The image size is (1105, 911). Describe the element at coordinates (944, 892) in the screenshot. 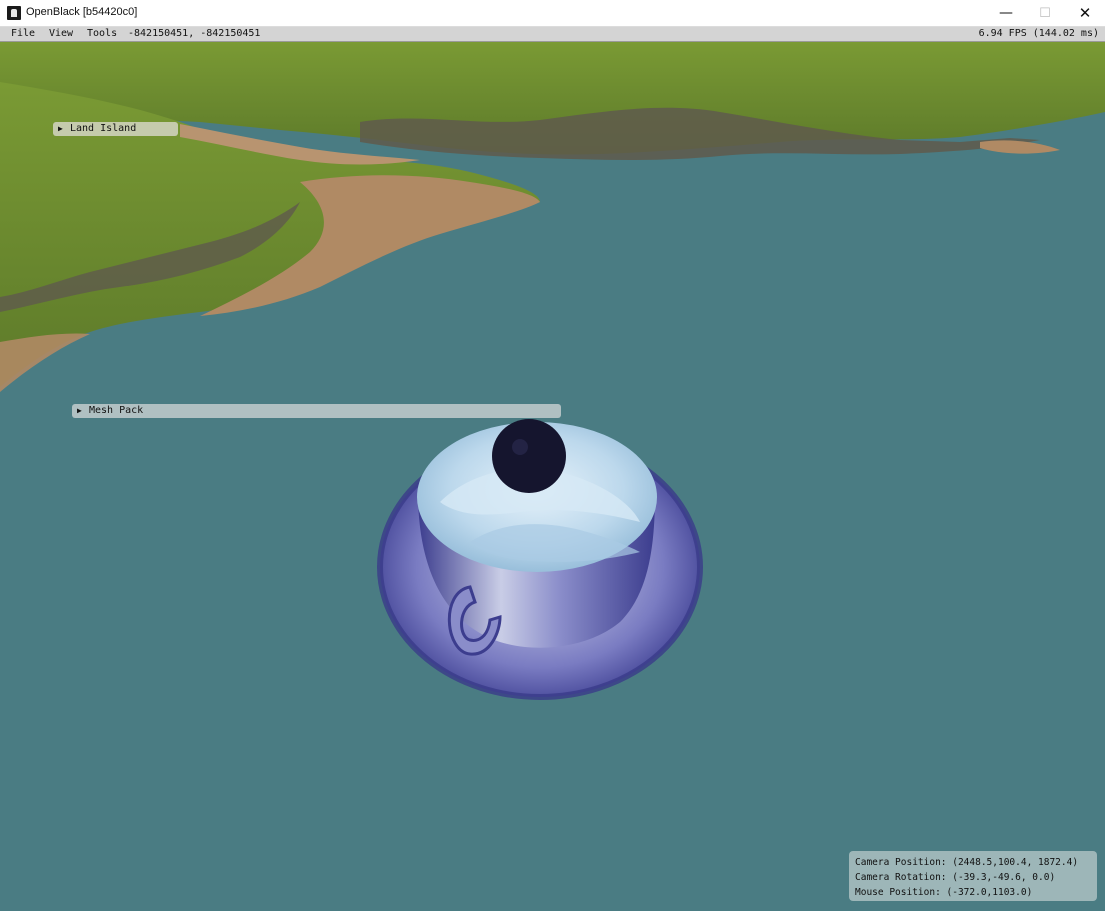

I see `mouse-position: Mouse Position: (-372.0,1103.0)` at that location.